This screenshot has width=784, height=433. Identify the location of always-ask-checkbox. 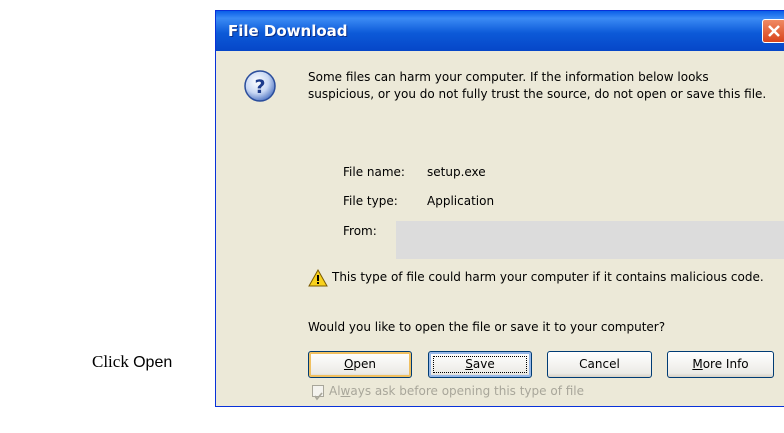
(318, 393).